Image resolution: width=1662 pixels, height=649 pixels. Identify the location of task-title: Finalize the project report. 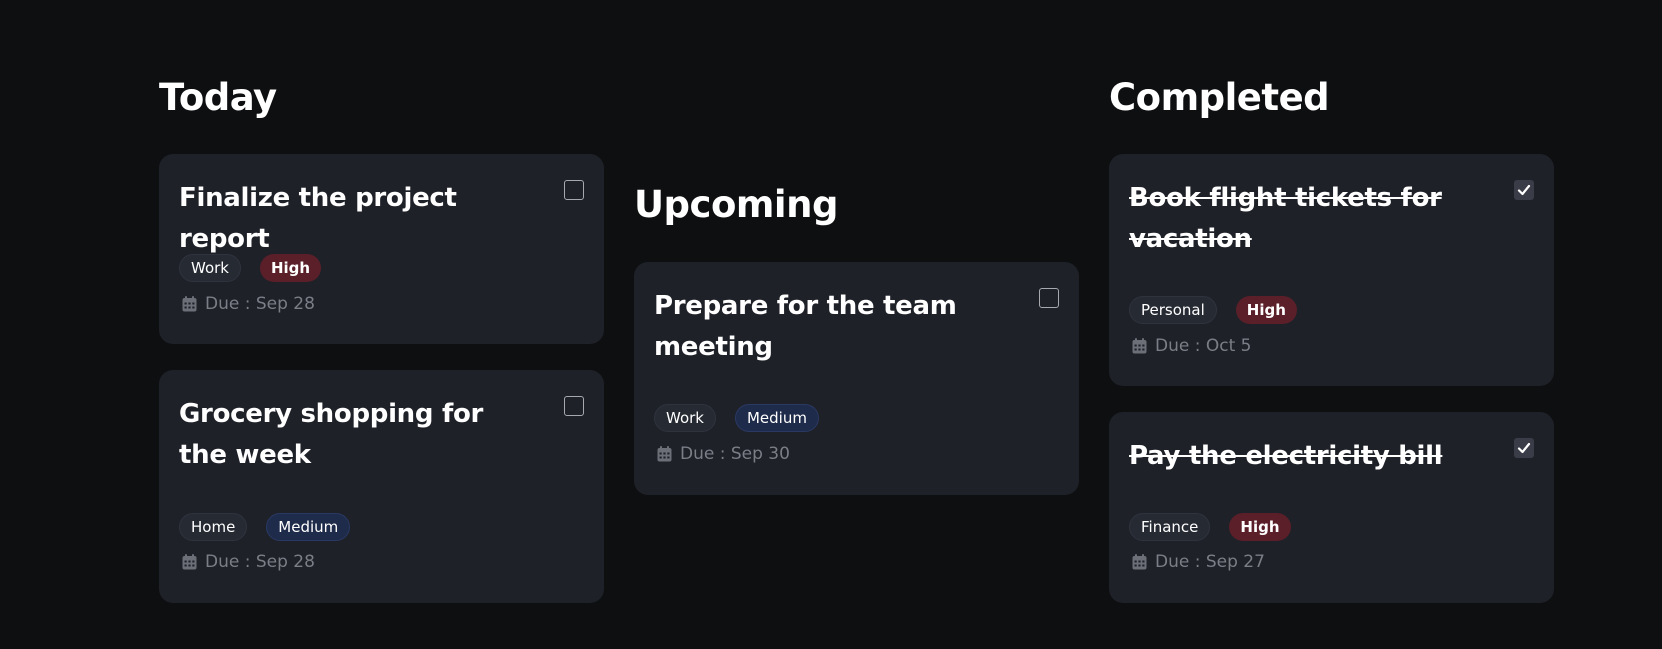
(318, 218).